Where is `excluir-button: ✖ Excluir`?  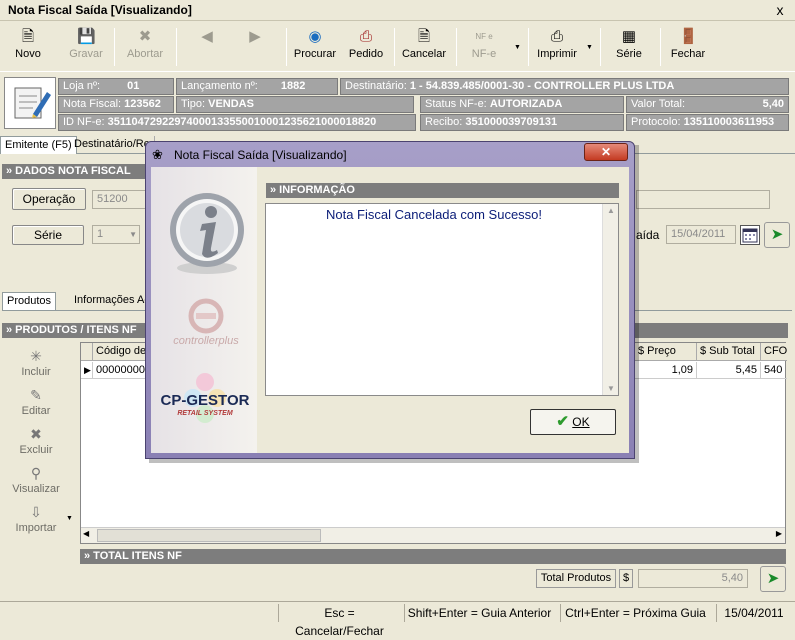
excluir-button: ✖ Excluir is located at coordinates (36, 441).